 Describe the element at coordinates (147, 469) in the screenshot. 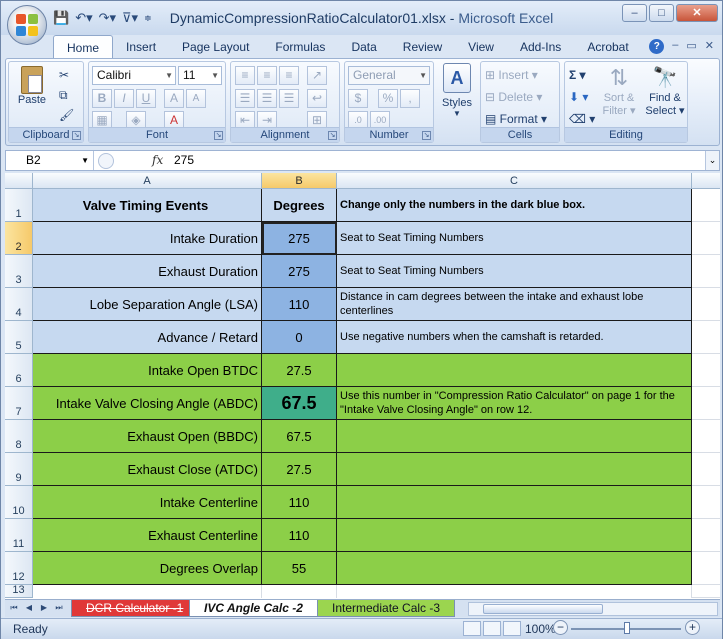

I see `cell-a9: Exhaust Close (ATDC)` at that location.